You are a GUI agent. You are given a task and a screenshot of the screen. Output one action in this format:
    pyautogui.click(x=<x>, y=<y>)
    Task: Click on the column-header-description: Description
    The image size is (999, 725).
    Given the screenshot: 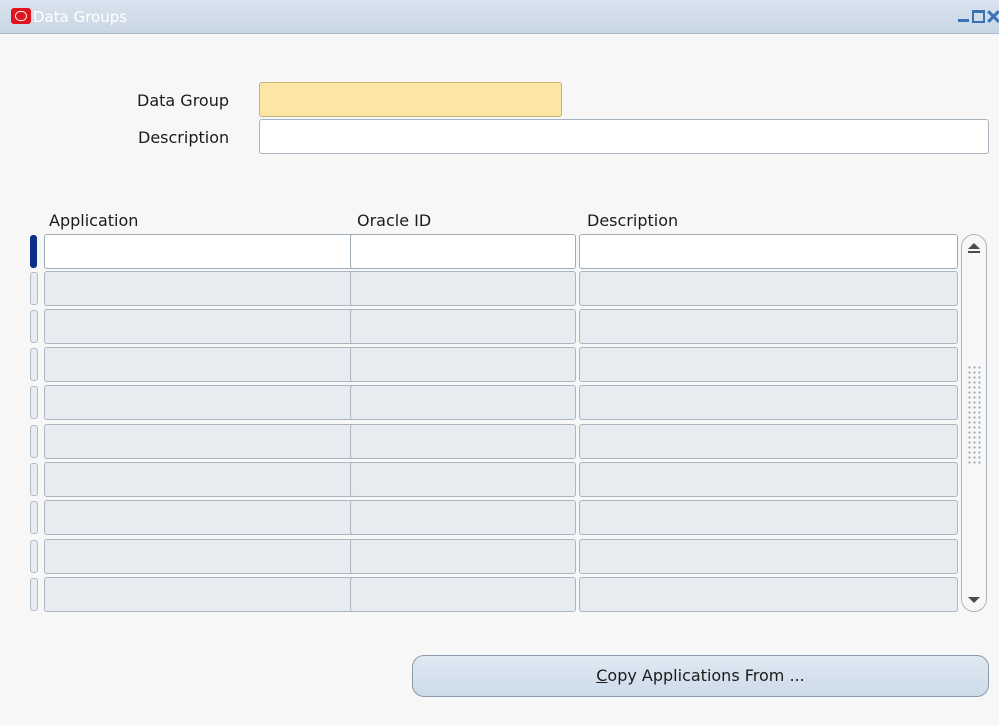 What is the action you would take?
    pyautogui.click(x=633, y=220)
    